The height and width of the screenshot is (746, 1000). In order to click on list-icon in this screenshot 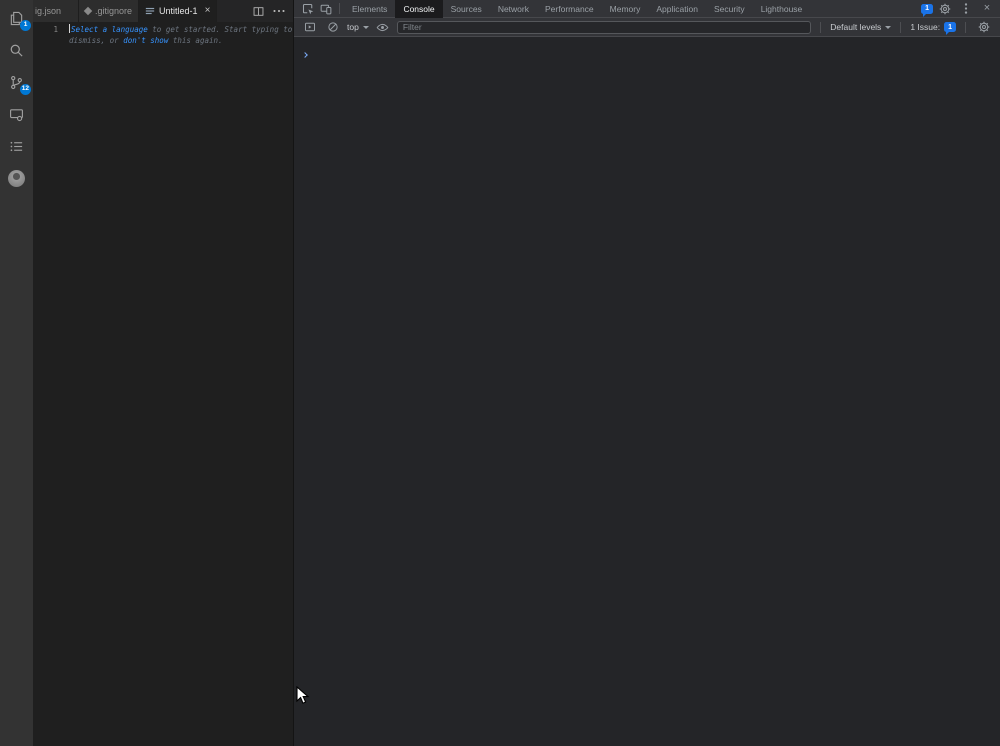, I will do `click(16, 146)`.